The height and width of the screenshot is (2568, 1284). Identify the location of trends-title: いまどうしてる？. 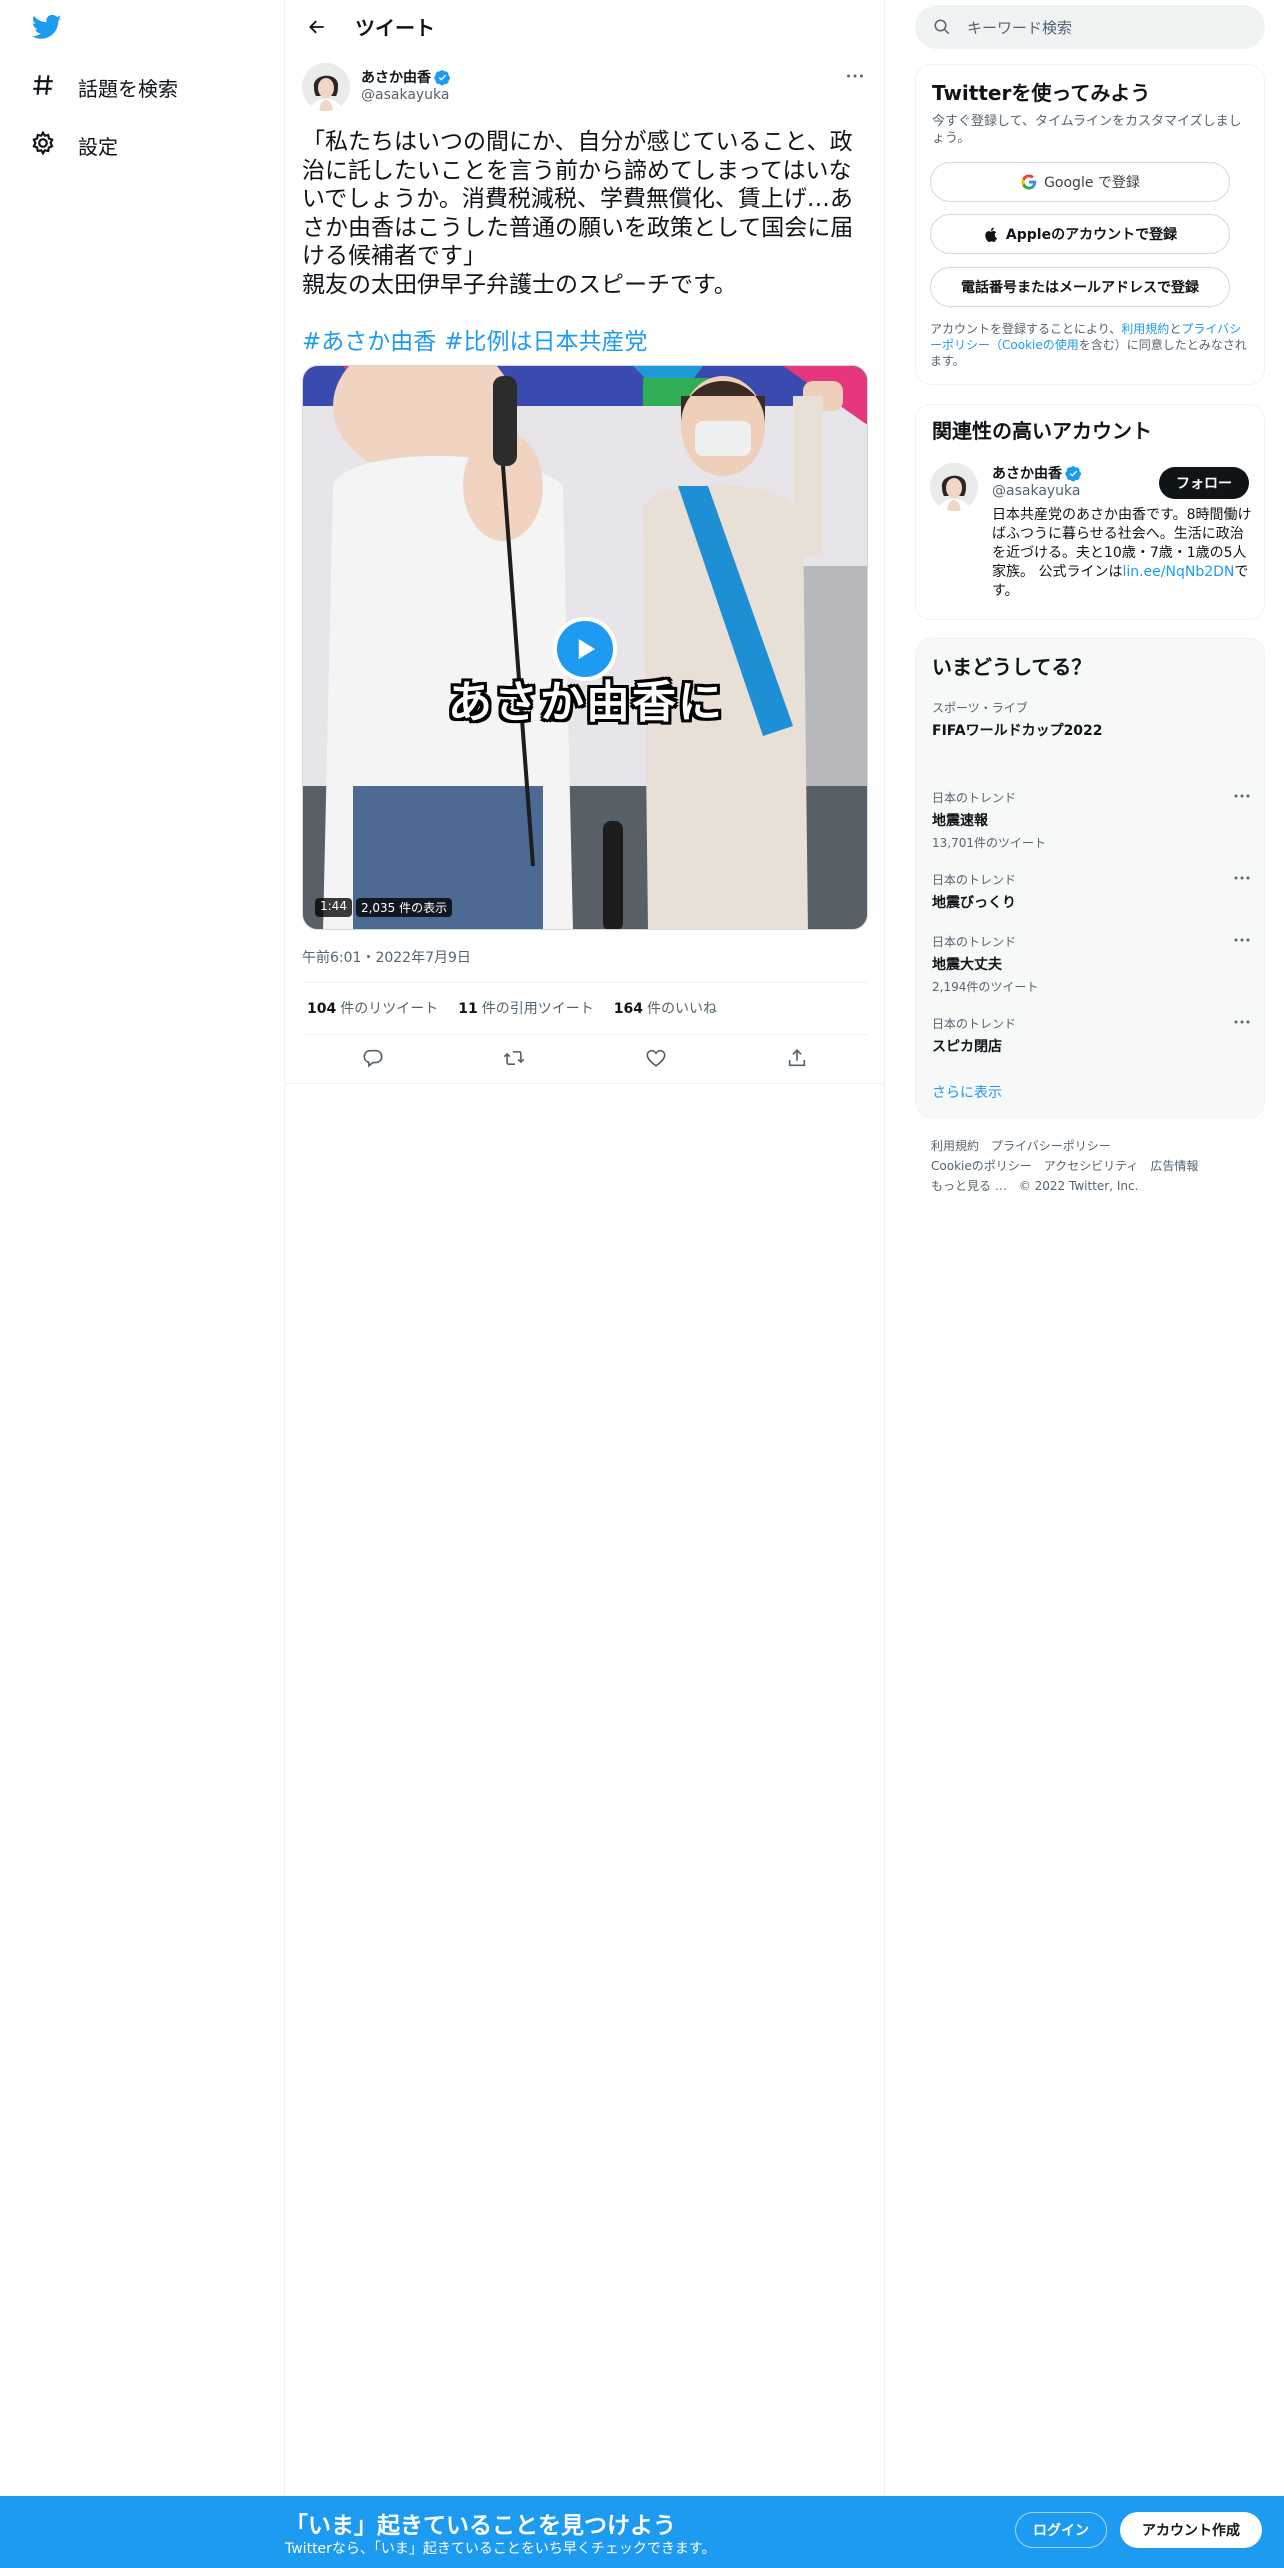
(1012, 667).